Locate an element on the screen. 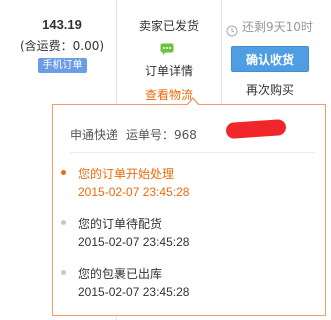  chat-bubble-icon is located at coordinates (167, 47).